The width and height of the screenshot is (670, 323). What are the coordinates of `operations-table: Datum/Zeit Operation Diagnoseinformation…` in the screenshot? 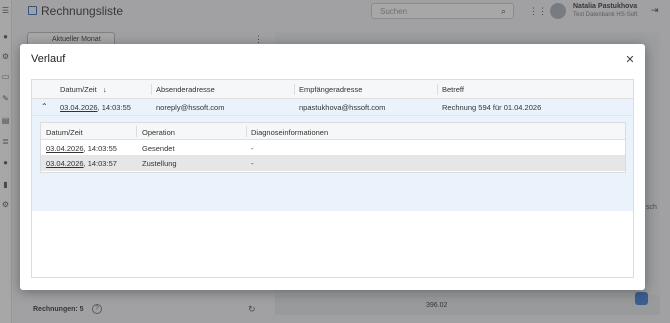 It's located at (333, 147).